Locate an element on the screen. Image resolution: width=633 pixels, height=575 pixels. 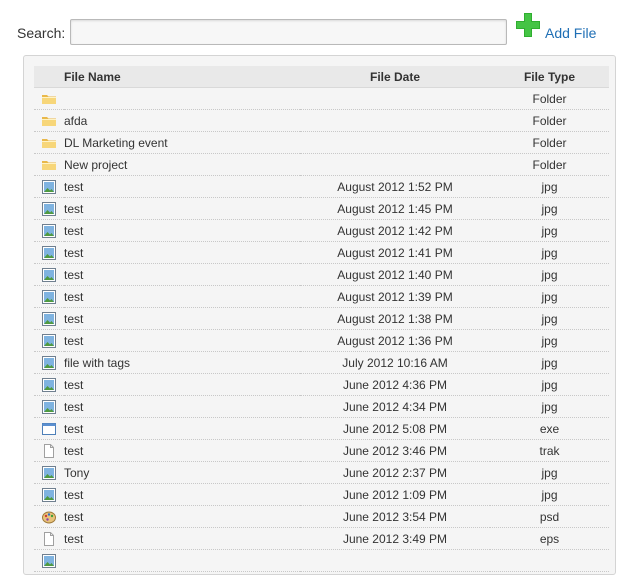
table-row: test August 2012 1:40 PM jpg is located at coordinates (321, 274).